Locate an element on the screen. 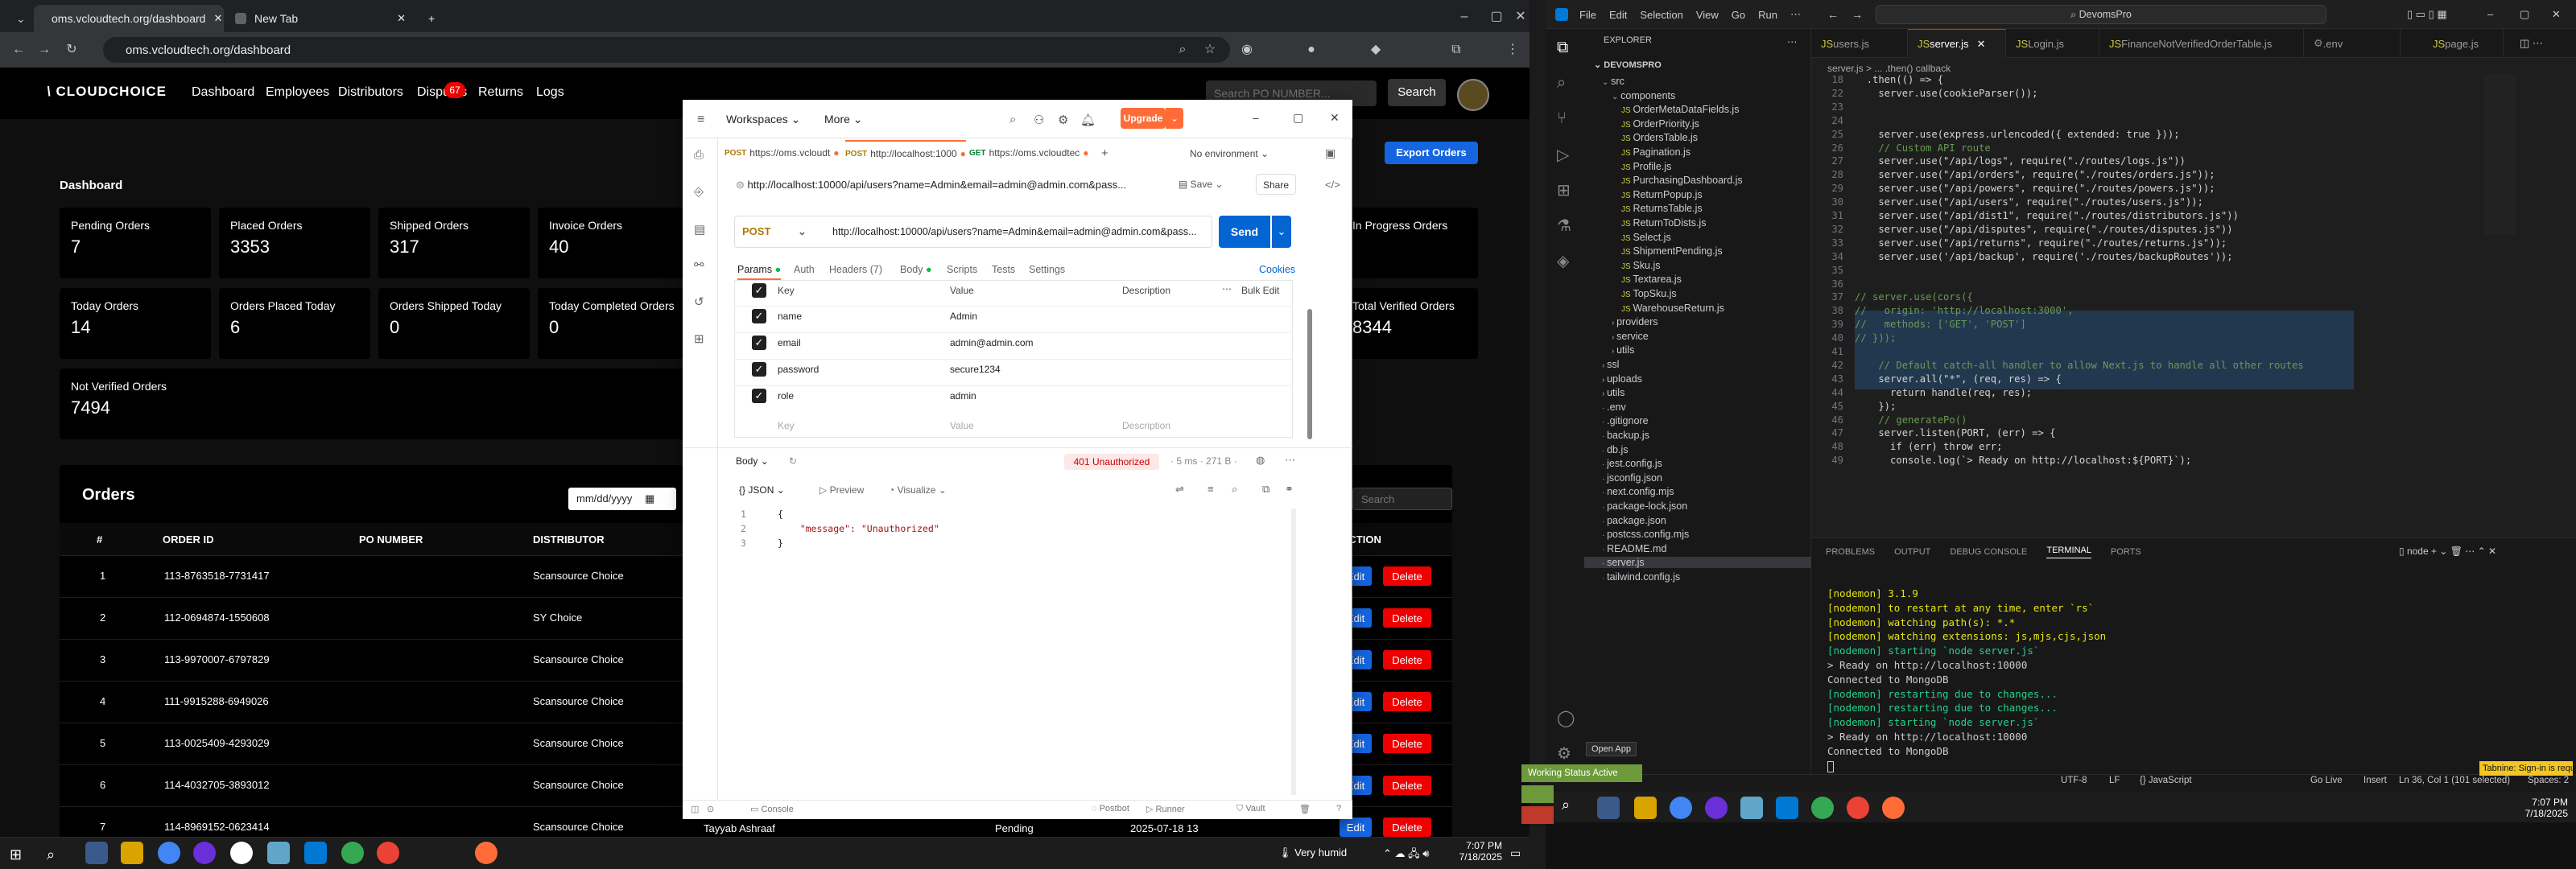 This screenshot has height=869, width=2576. nav-dashboard: Dashboard is located at coordinates (223, 92).